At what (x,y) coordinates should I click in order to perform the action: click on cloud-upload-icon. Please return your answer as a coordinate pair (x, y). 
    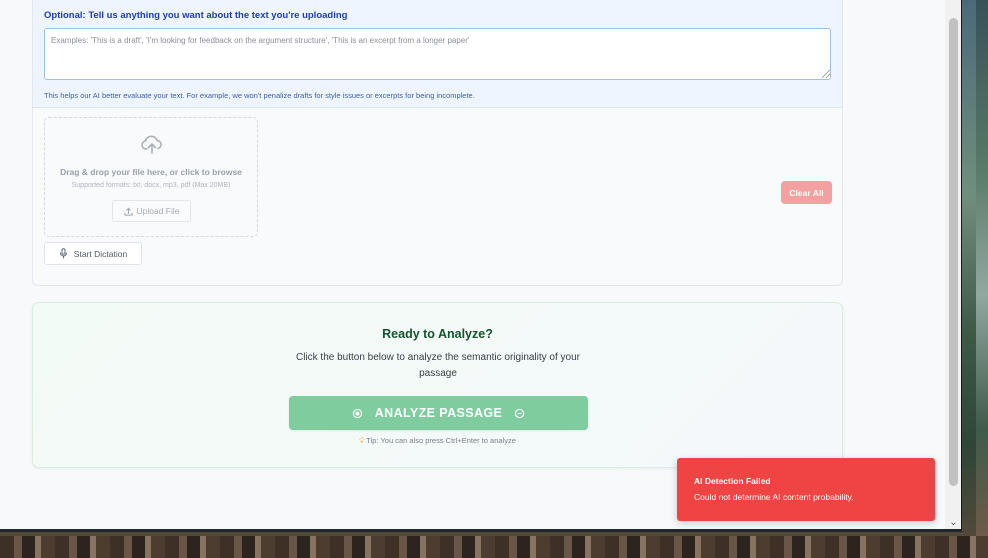
    Looking at the image, I should click on (151, 144).